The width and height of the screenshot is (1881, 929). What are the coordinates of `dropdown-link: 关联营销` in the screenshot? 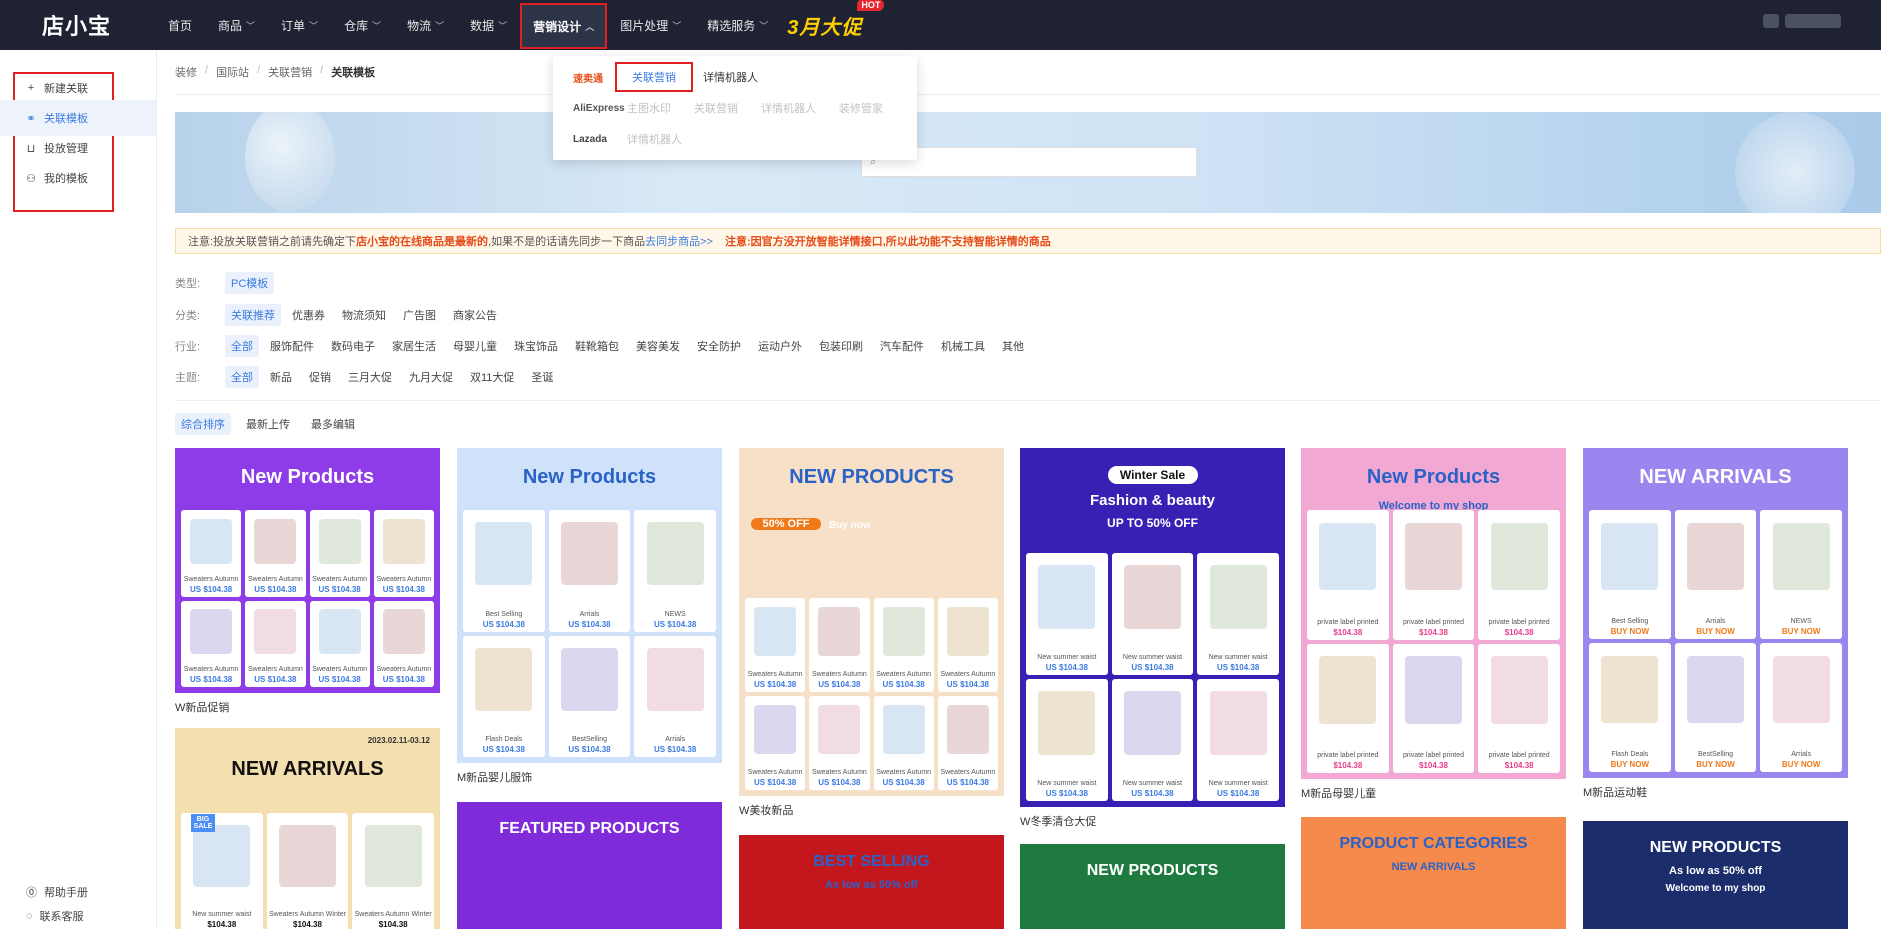 It's located at (654, 77).